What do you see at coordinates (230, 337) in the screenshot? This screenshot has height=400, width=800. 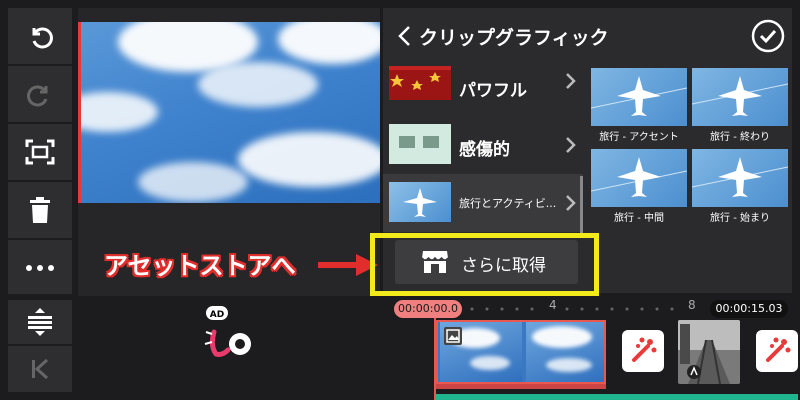 I see `kinemaster-lite-logo: AD` at bounding box center [230, 337].